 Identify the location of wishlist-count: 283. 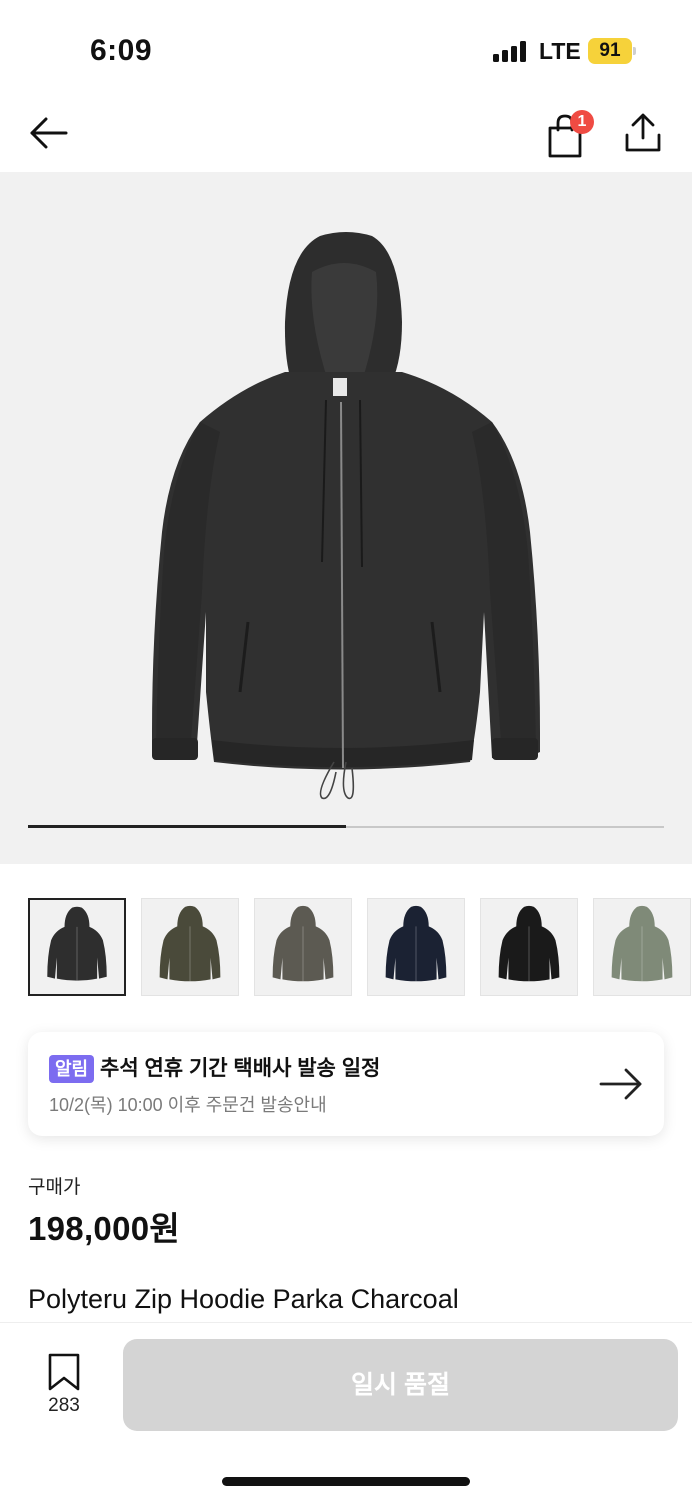
(64, 1405).